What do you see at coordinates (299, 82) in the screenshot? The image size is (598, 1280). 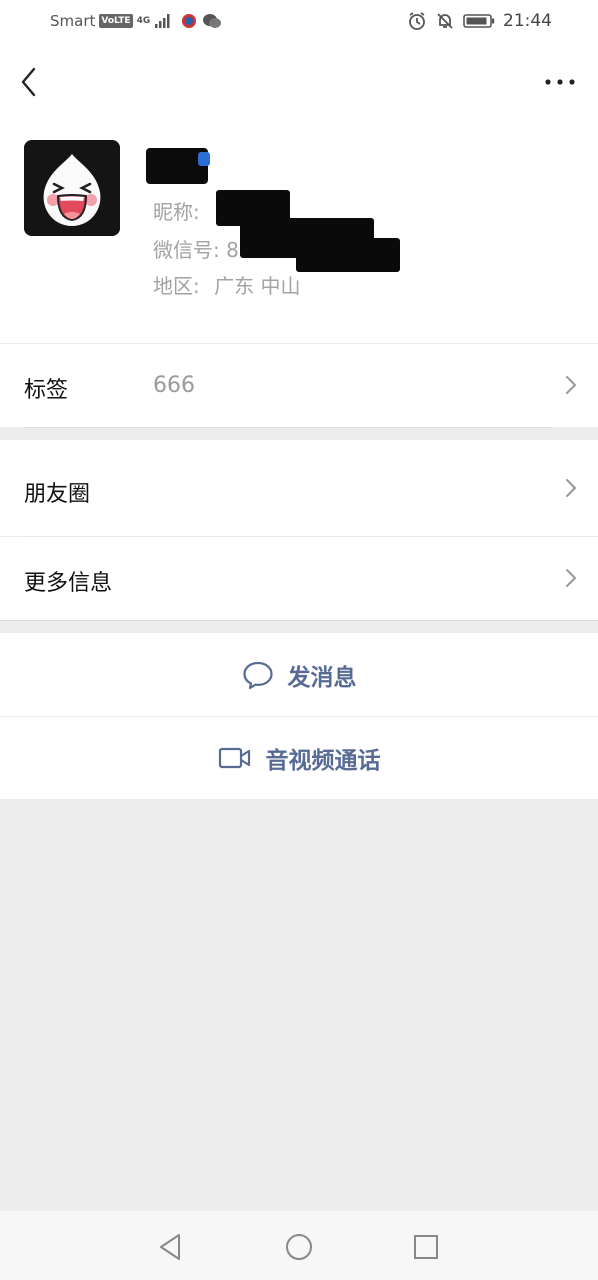 I see `top-nav` at bounding box center [299, 82].